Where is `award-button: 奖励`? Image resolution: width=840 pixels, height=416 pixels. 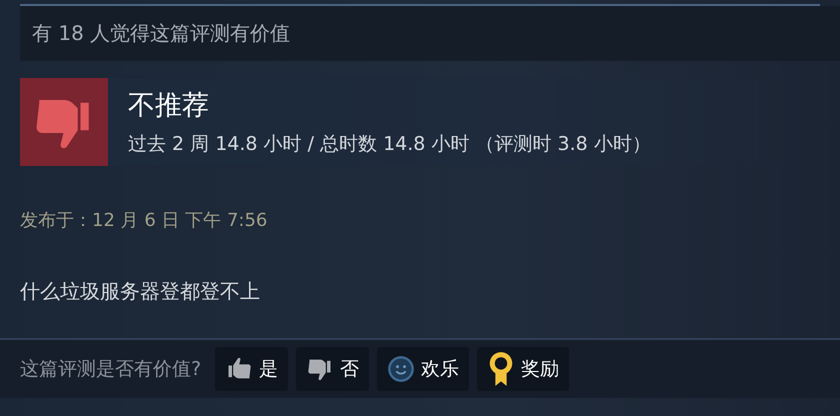
award-button: 奖励 is located at coordinates (523, 369).